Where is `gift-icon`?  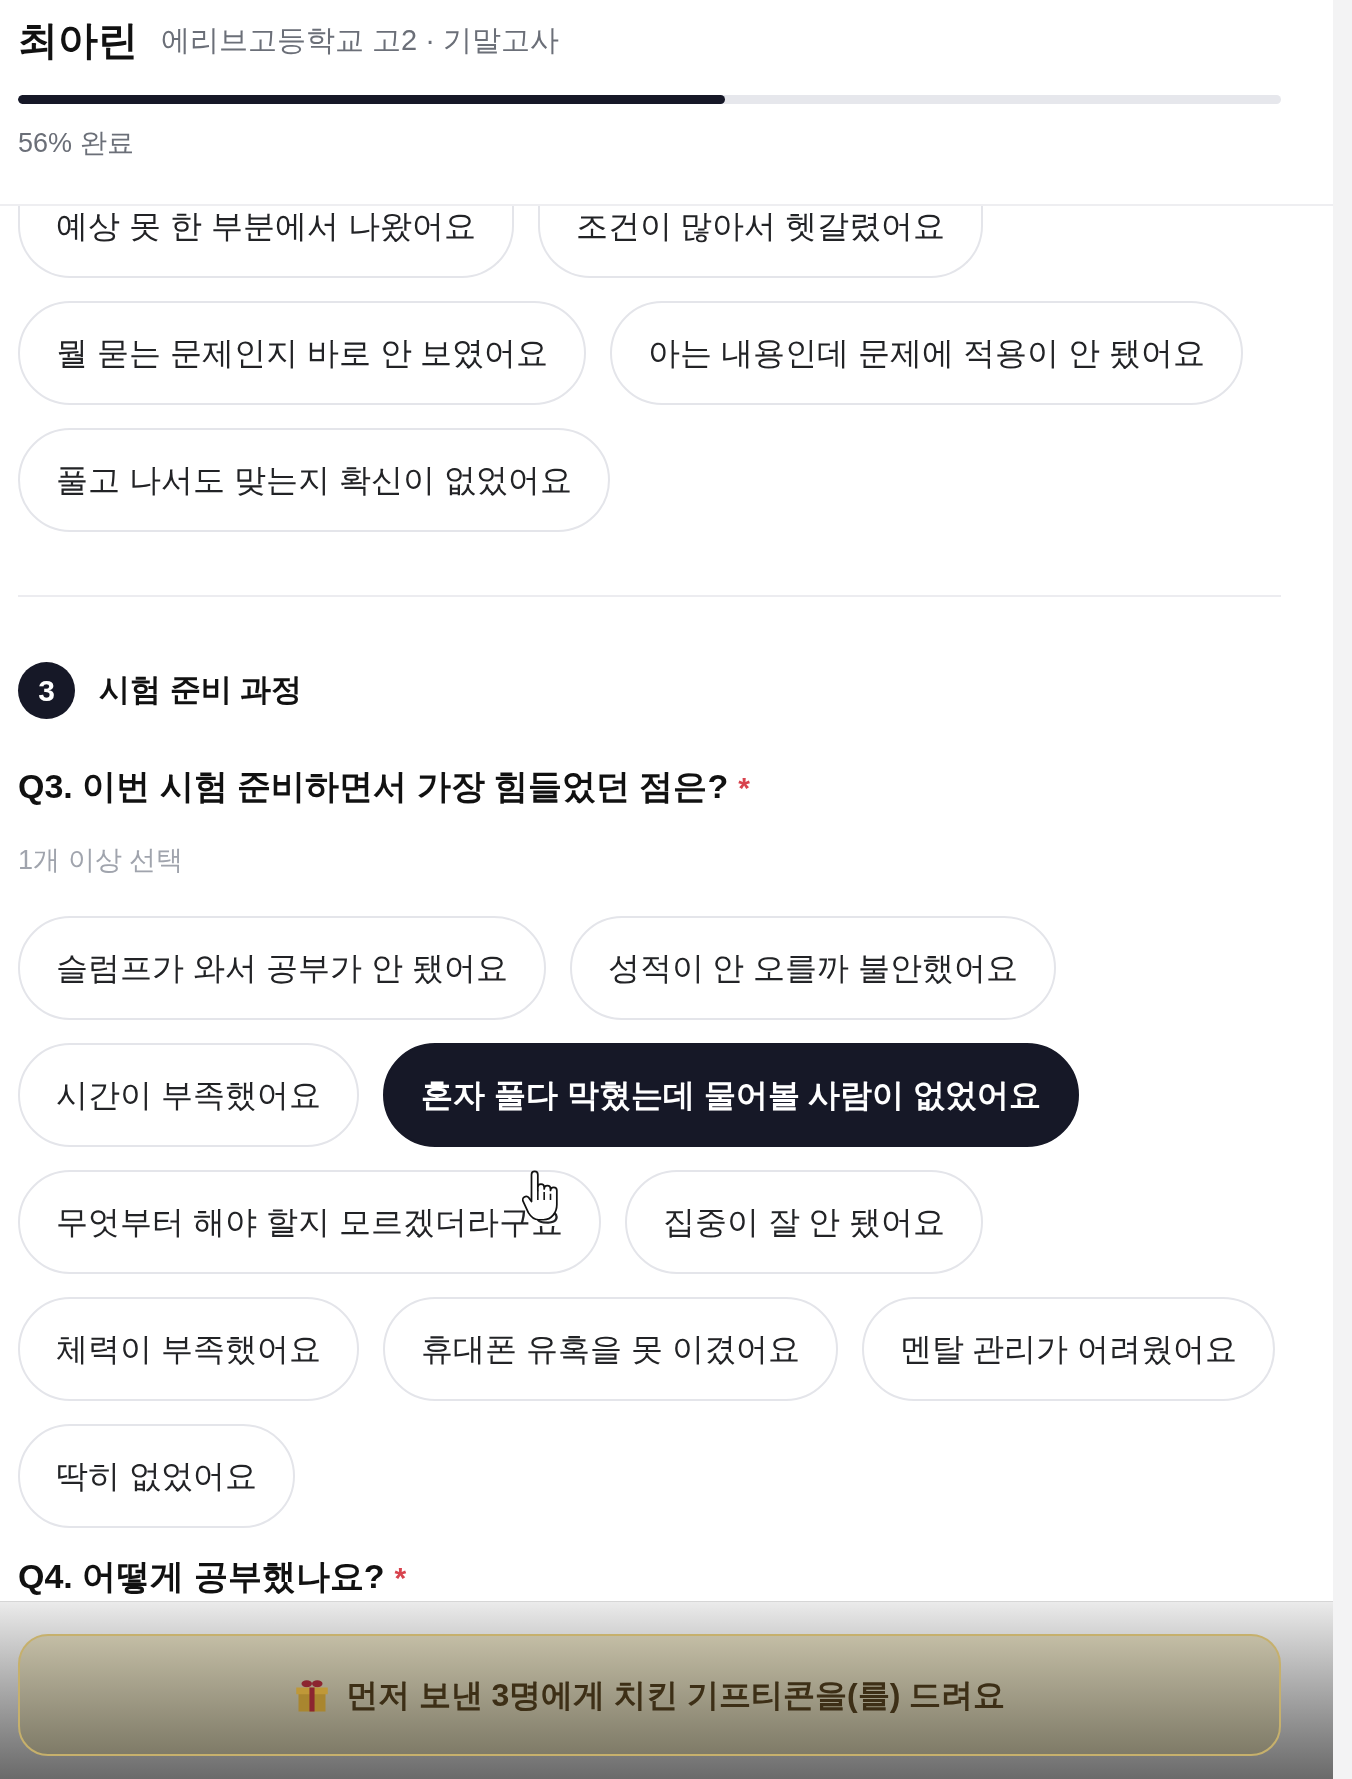 gift-icon is located at coordinates (311, 1695).